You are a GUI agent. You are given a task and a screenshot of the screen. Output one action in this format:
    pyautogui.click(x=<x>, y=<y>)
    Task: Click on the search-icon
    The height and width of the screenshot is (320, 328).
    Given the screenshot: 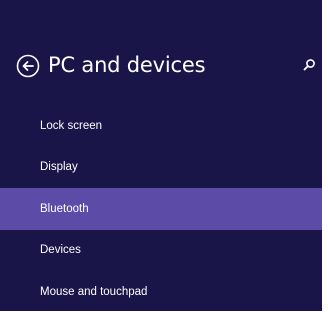 What is the action you would take?
    pyautogui.click(x=309, y=65)
    